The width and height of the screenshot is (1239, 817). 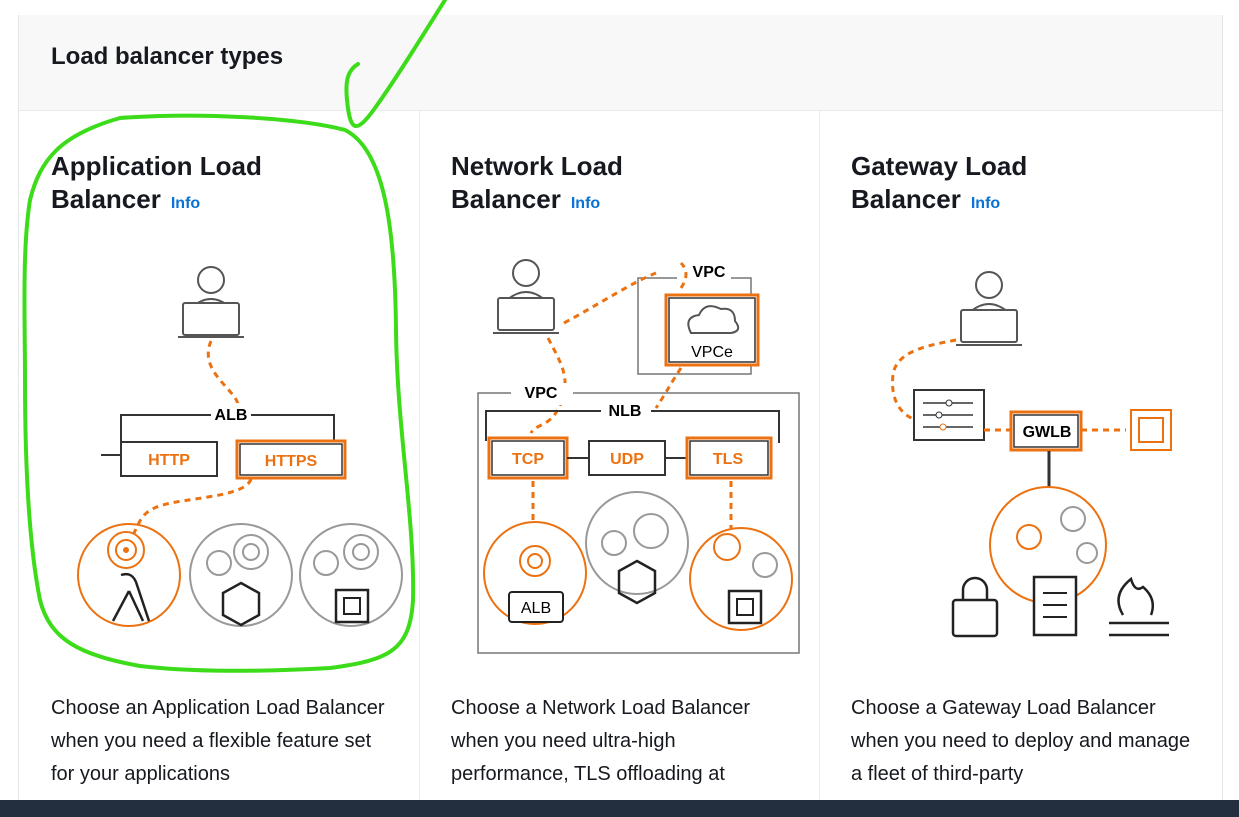 What do you see at coordinates (625, 411) in the screenshot?
I see `nlb-group-label: NLB` at bounding box center [625, 411].